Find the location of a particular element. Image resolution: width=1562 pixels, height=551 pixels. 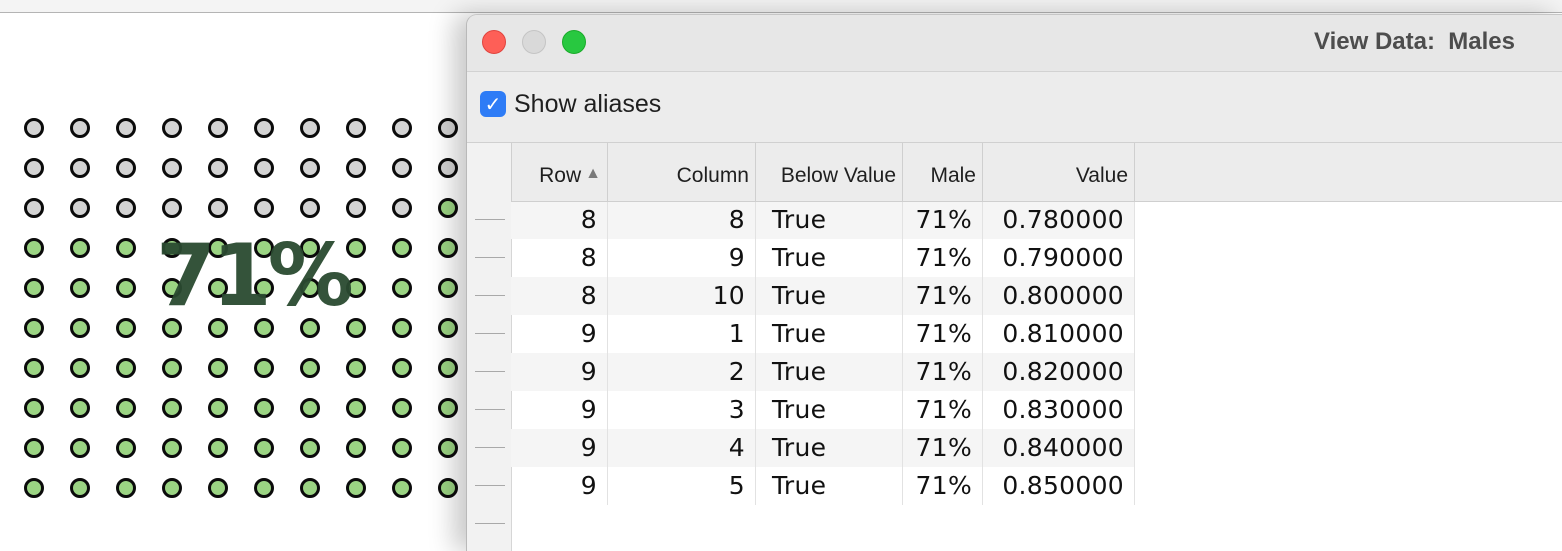

table-row: 8 9 True 71% 0.790000 is located at coordinates (823, 258).